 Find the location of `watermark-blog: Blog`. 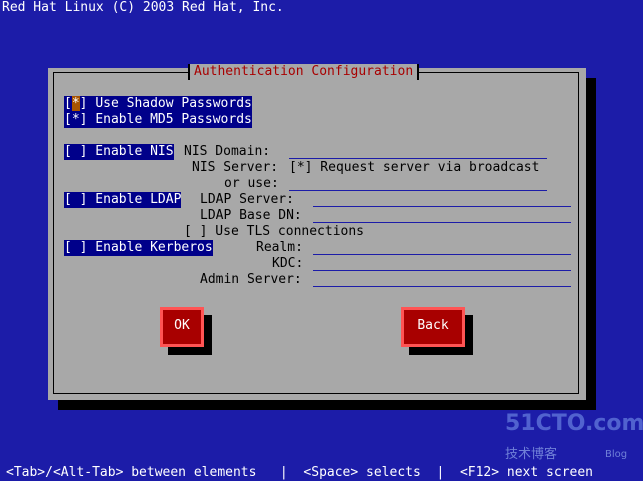

watermark-blog: Blog is located at coordinates (616, 454).